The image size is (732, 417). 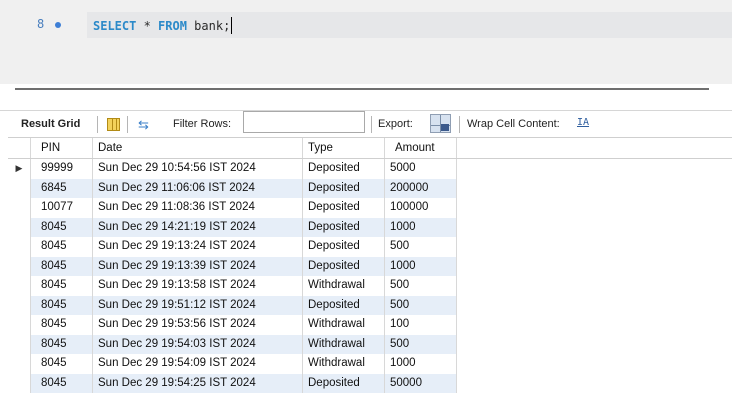 I want to click on cell-date: Sun Dec 29 19:51:12 IST 2024, so click(x=198, y=305).